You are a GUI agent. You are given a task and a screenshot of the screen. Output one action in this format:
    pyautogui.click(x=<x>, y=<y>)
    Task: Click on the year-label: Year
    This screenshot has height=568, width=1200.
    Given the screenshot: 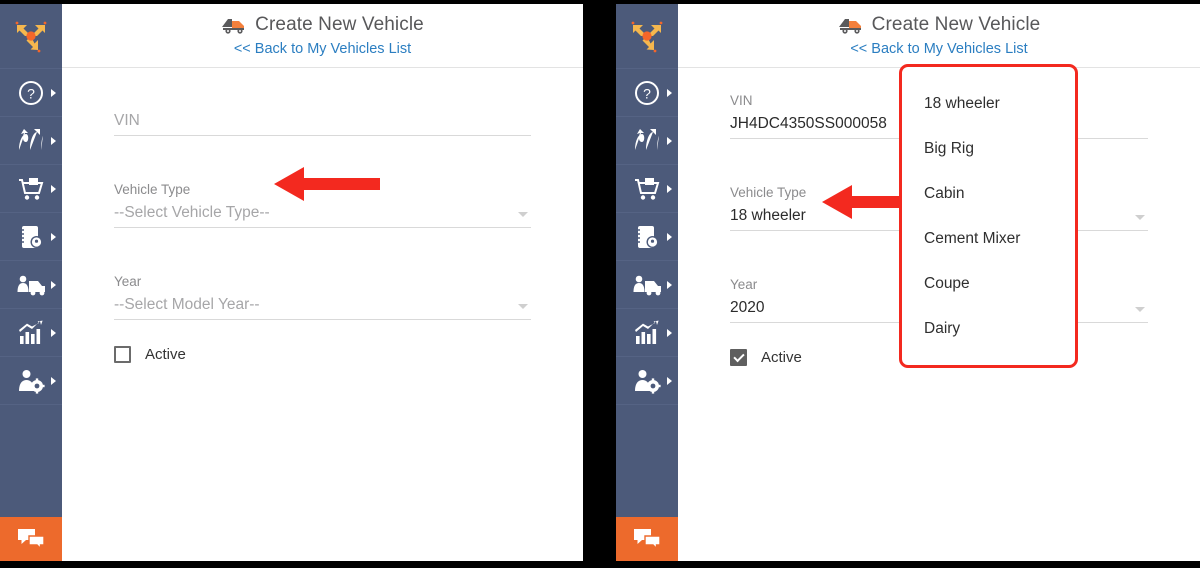 What is the action you would take?
    pyautogui.click(x=128, y=281)
    